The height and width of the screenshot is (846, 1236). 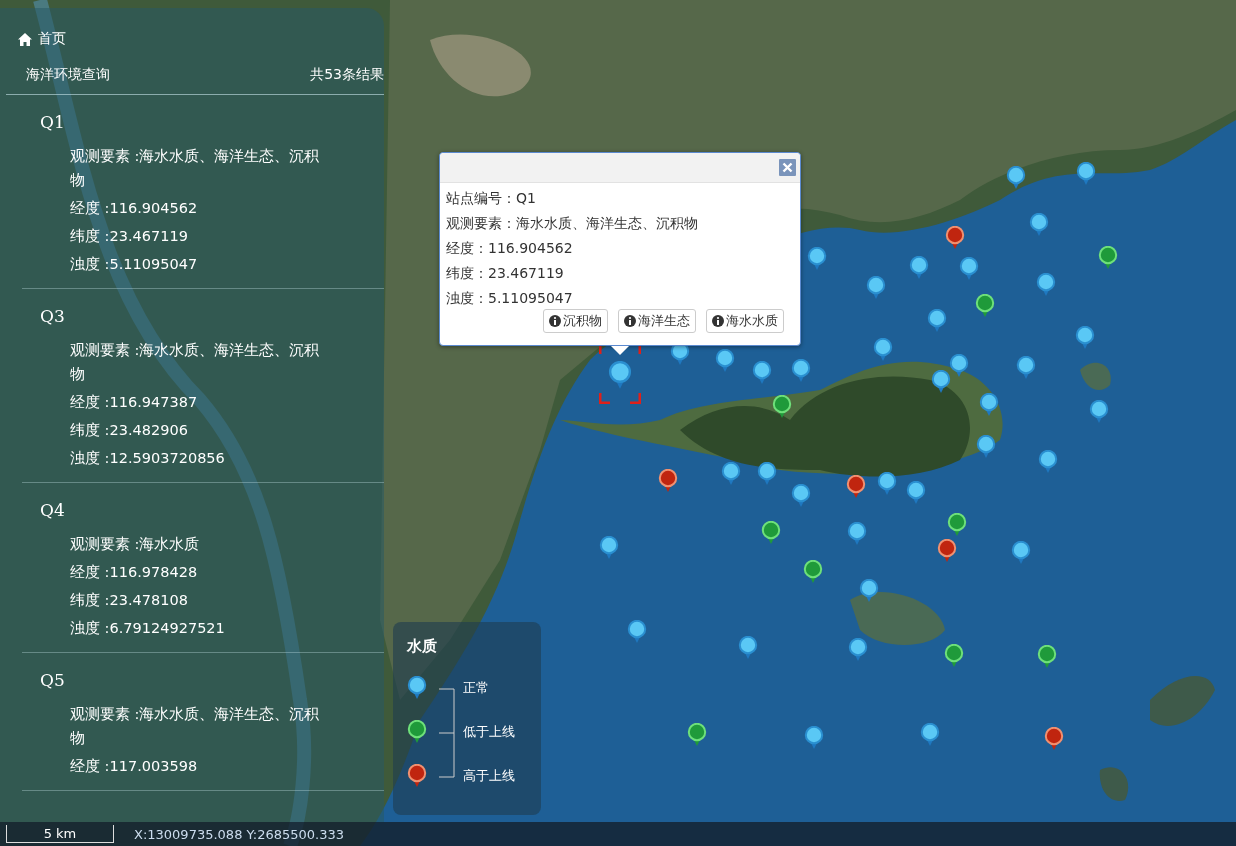 What do you see at coordinates (25, 39) in the screenshot?
I see `home-icon` at bounding box center [25, 39].